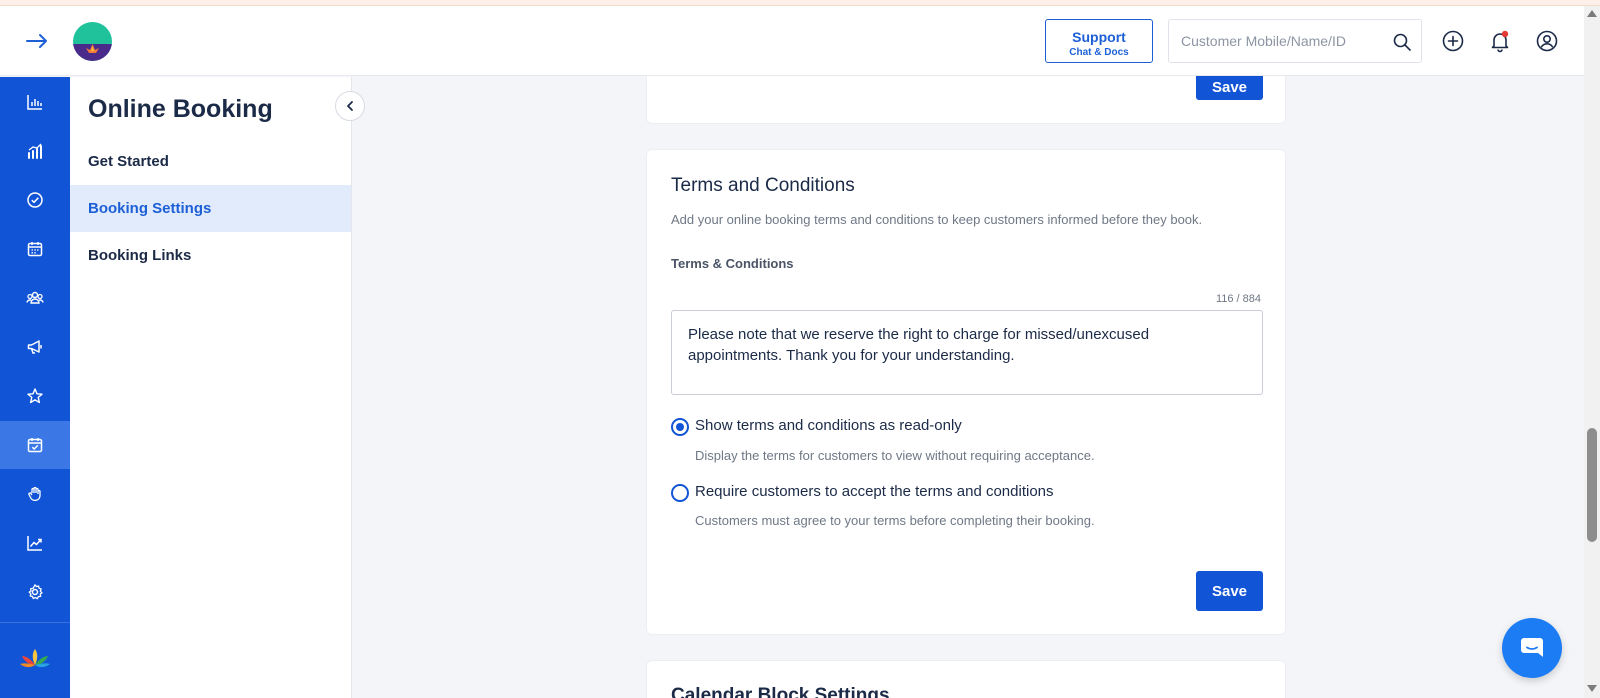 The width and height of the screenshot is (1600, 698). What do you see at coordinates (780, 691) in the screenshot?
I see `section-title: Calendar Block Settings` at bounding box center [780, 691].